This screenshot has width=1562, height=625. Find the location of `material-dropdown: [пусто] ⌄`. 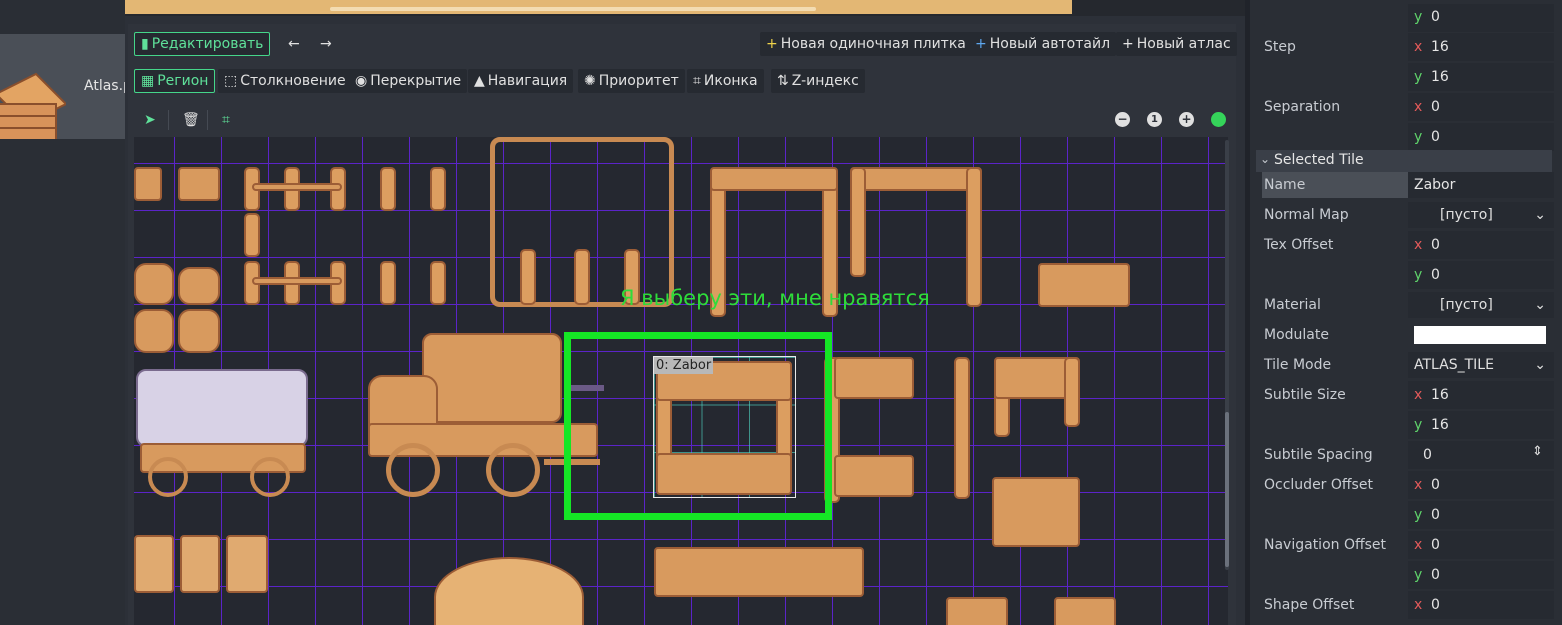

material-dropdown: [пусто] ⌄ is located at coordinates (1481, 305).